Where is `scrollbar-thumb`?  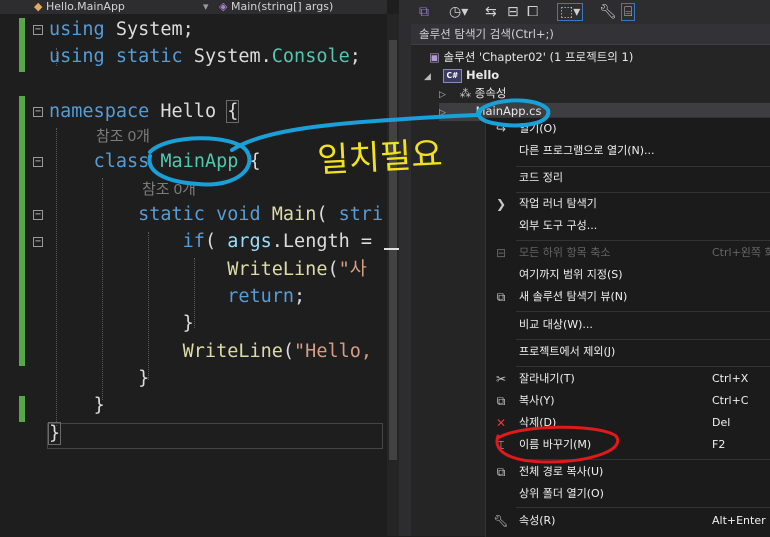 scrollbar-thumb is located at coordinates (393, 250).